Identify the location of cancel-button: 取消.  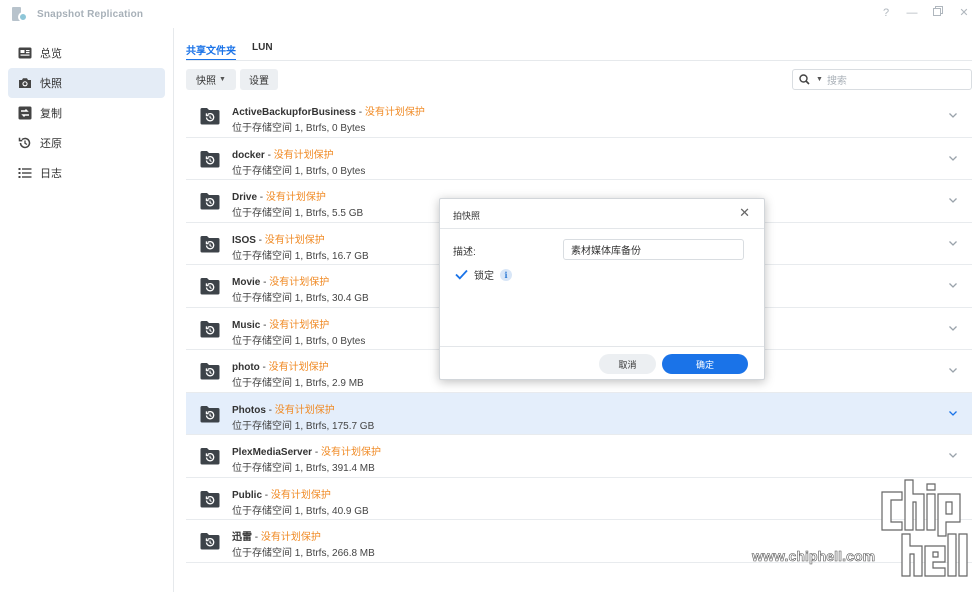
(627, 364).